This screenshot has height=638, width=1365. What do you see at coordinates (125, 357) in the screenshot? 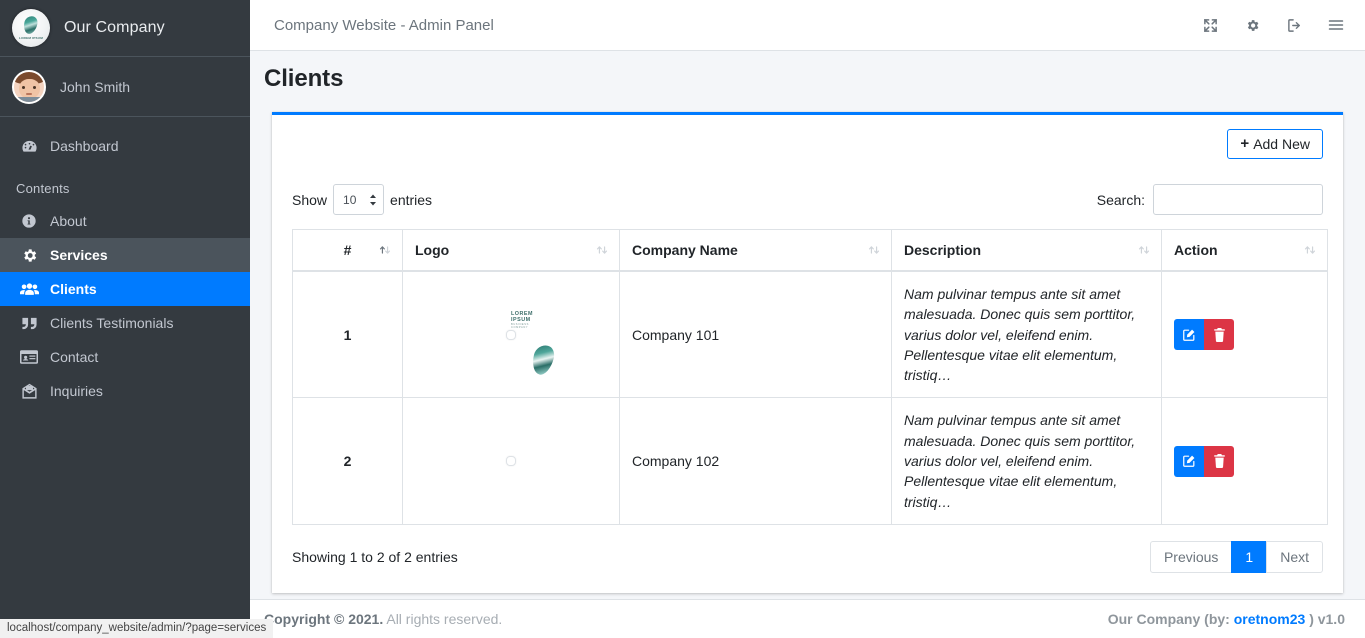
I see `sidebar-item-contact: Contact` at bounding box center [125, 357].